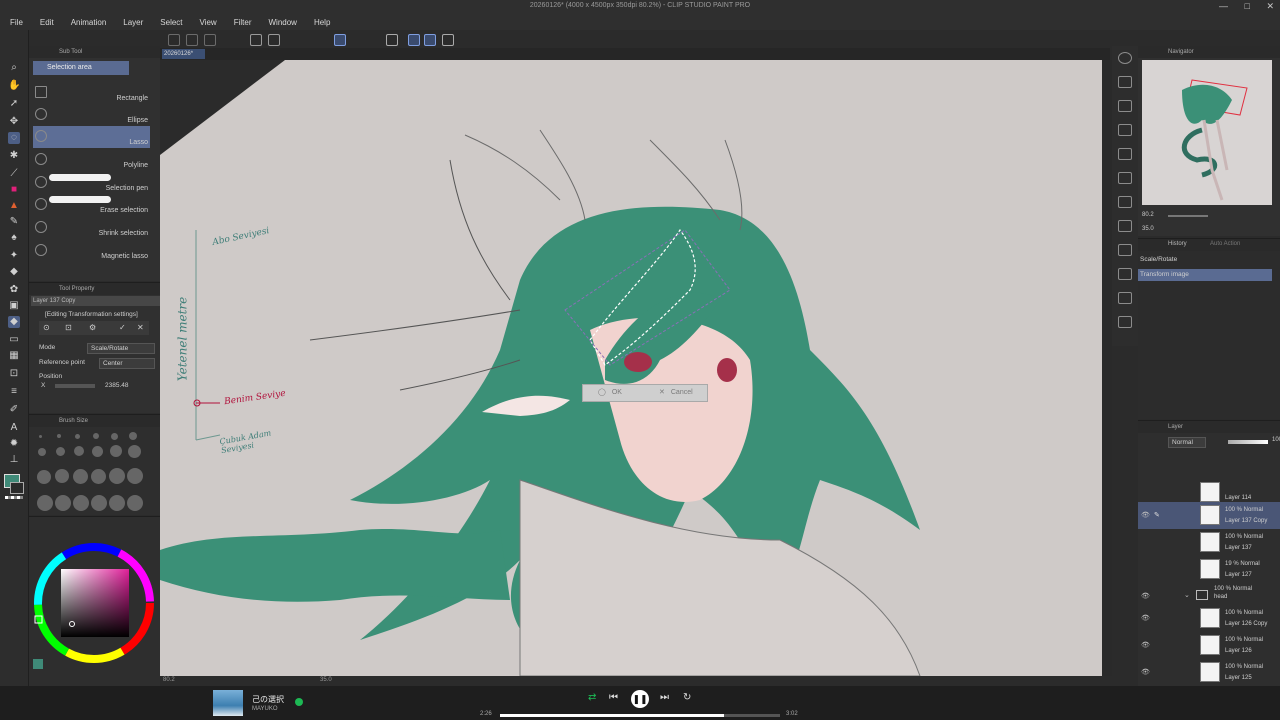  What do you see at coordinates (1247, 6) in the screenshot?
I see `maximize-button: □` at bounding box center [1247, 6].